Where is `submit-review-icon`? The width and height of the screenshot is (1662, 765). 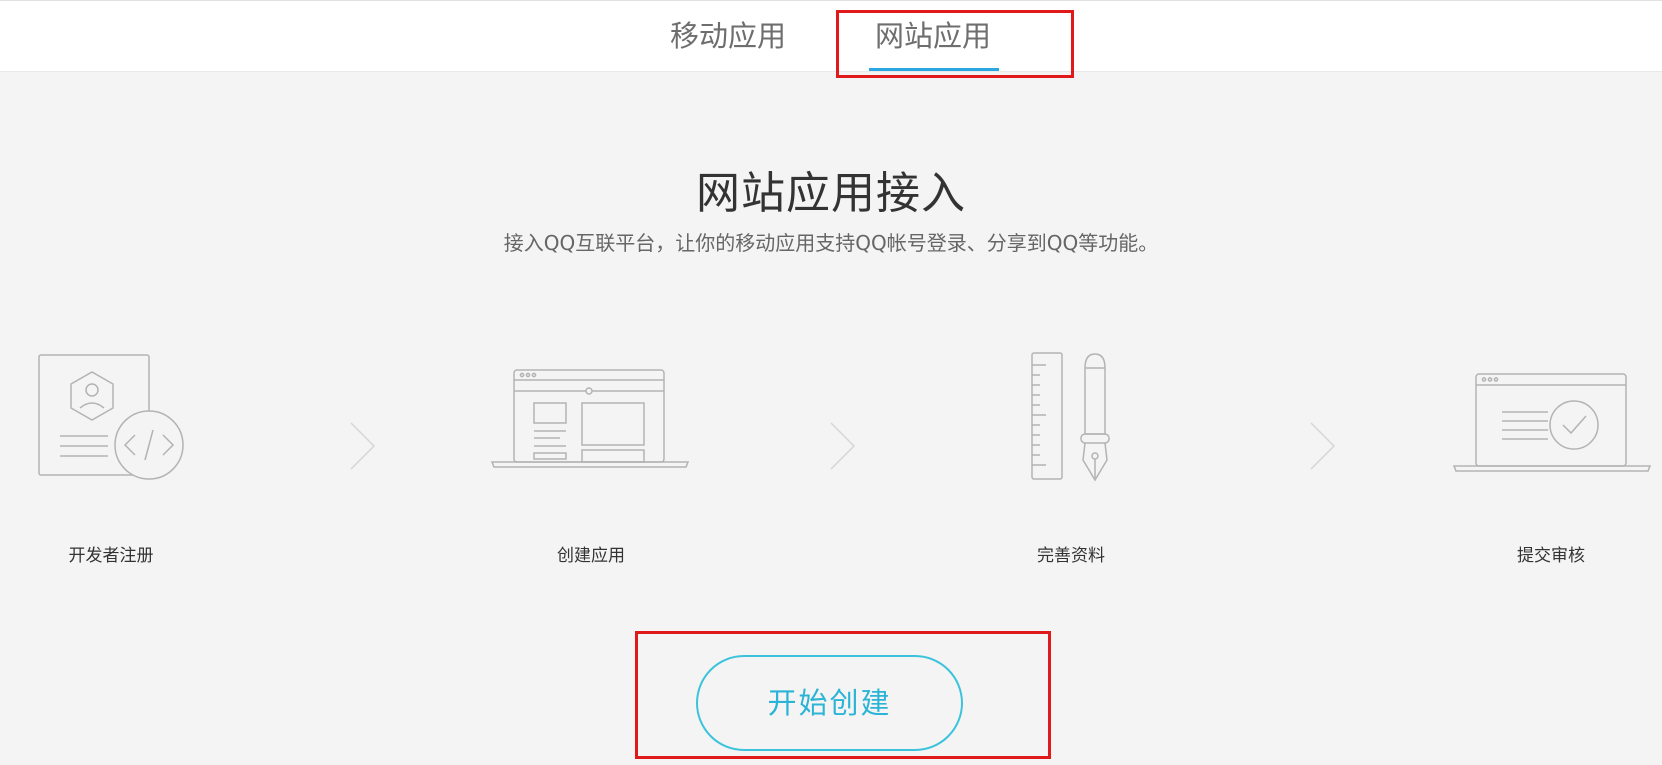
submit-review-icon is located at coordinates (1552, 422).